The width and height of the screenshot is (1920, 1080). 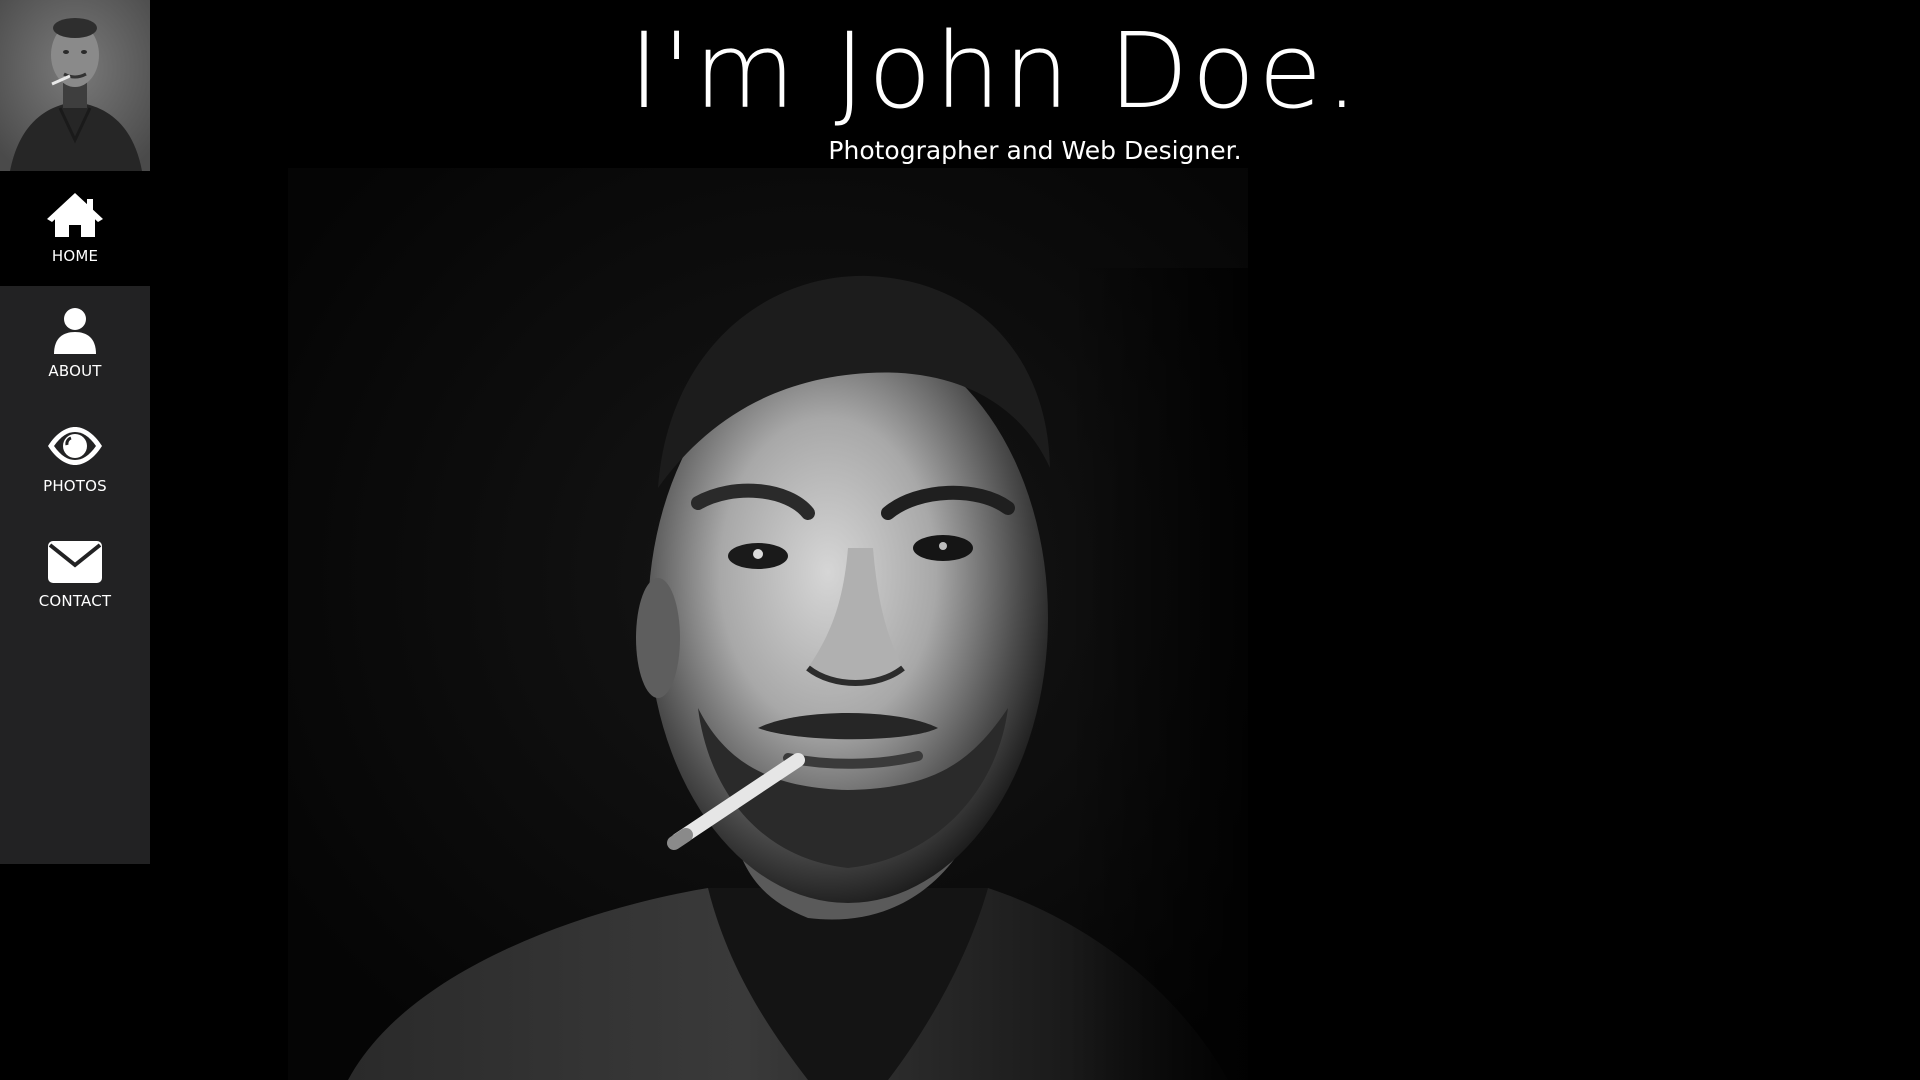 I want to click on sidebar-item-home: HOME, so click(x=75, y=228).